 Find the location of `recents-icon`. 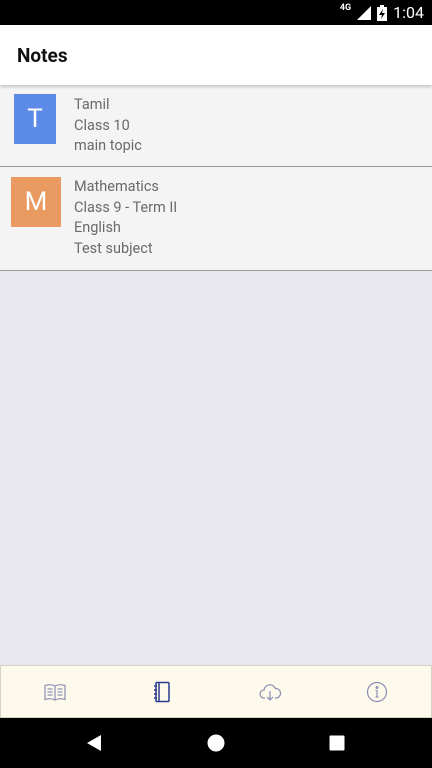

recents-icon is located at coordinates (337, 743).